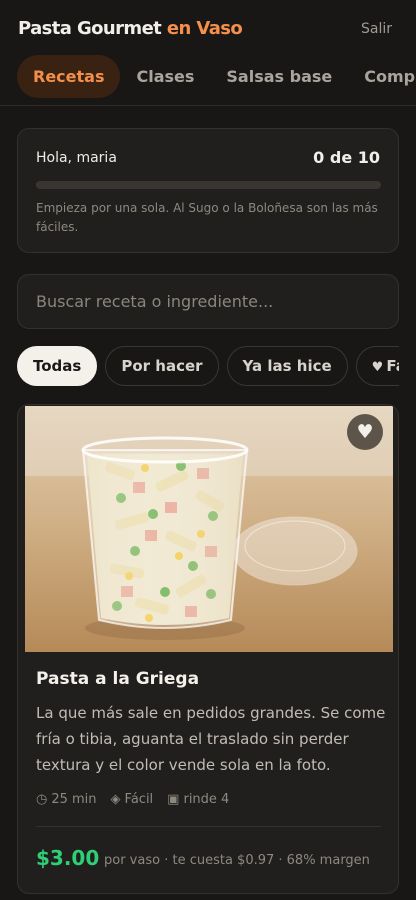 The image size is (416, 900). What do you see at coordinates (162, 366) in the screenshot?
I see `filter-por-hacer: Por hacer` at bounding box center [162, 366].